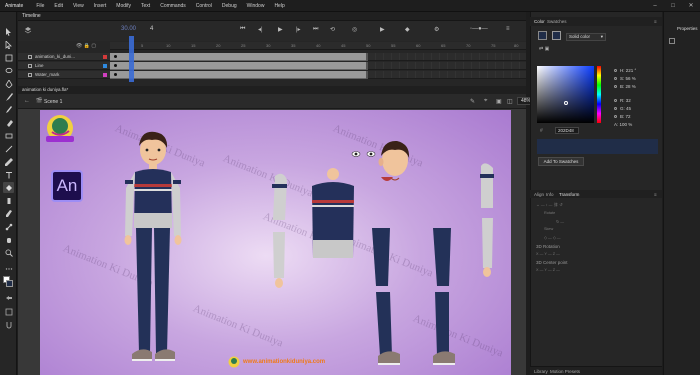  What do you see at coordinates (8, 252) in the screenshot?
I see `zoom-tool-icon` at bounding box center [8, 252].